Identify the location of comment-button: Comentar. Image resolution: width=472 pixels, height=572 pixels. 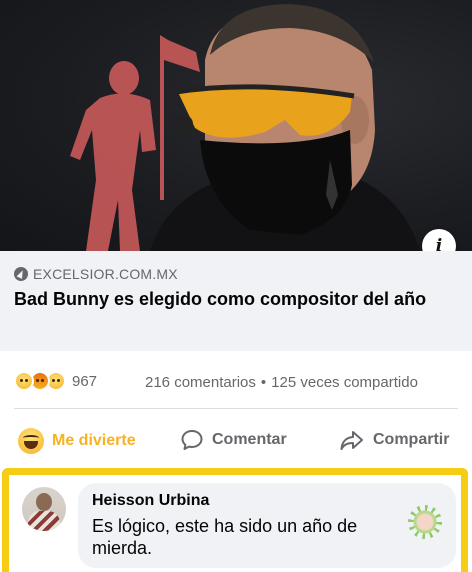
(233, 440).